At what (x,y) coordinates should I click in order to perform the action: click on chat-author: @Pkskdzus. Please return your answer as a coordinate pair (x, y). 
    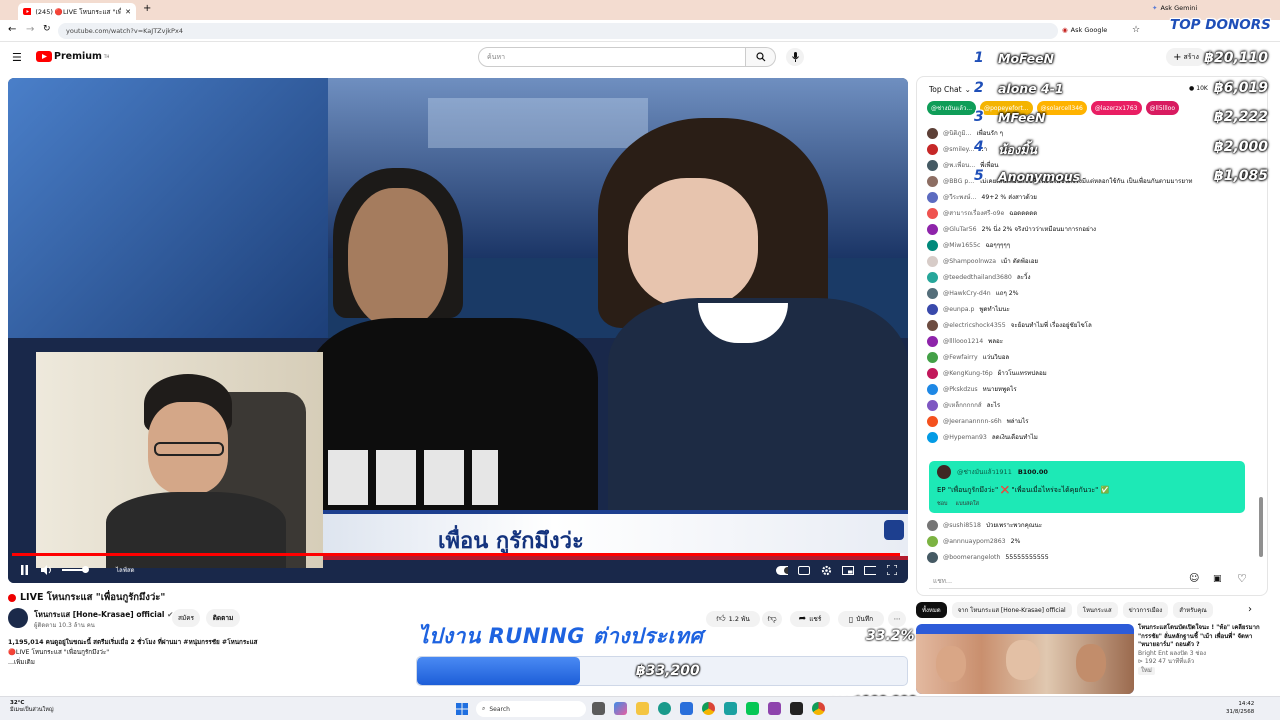
    Looking at the image, I should click on (960, 389).